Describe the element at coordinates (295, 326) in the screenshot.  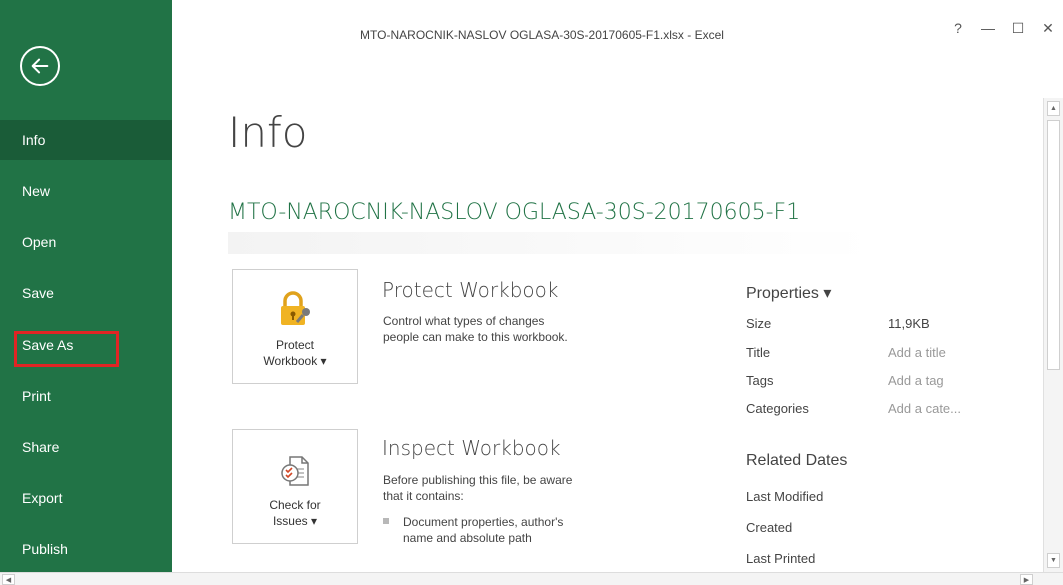
I see `protect-workbook-button: Protect Workbook ▾` at that location.